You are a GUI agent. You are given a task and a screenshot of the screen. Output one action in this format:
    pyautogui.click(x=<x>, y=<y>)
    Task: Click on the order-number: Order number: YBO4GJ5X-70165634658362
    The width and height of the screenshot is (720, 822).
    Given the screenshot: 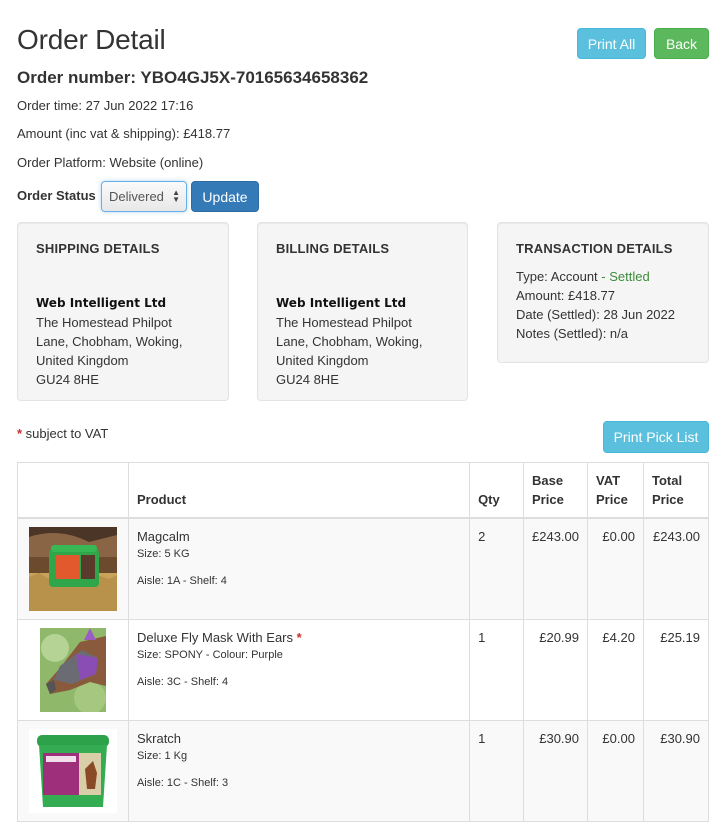 What is the action you would take?
    pyautogui.click(x=193, y=77)
    